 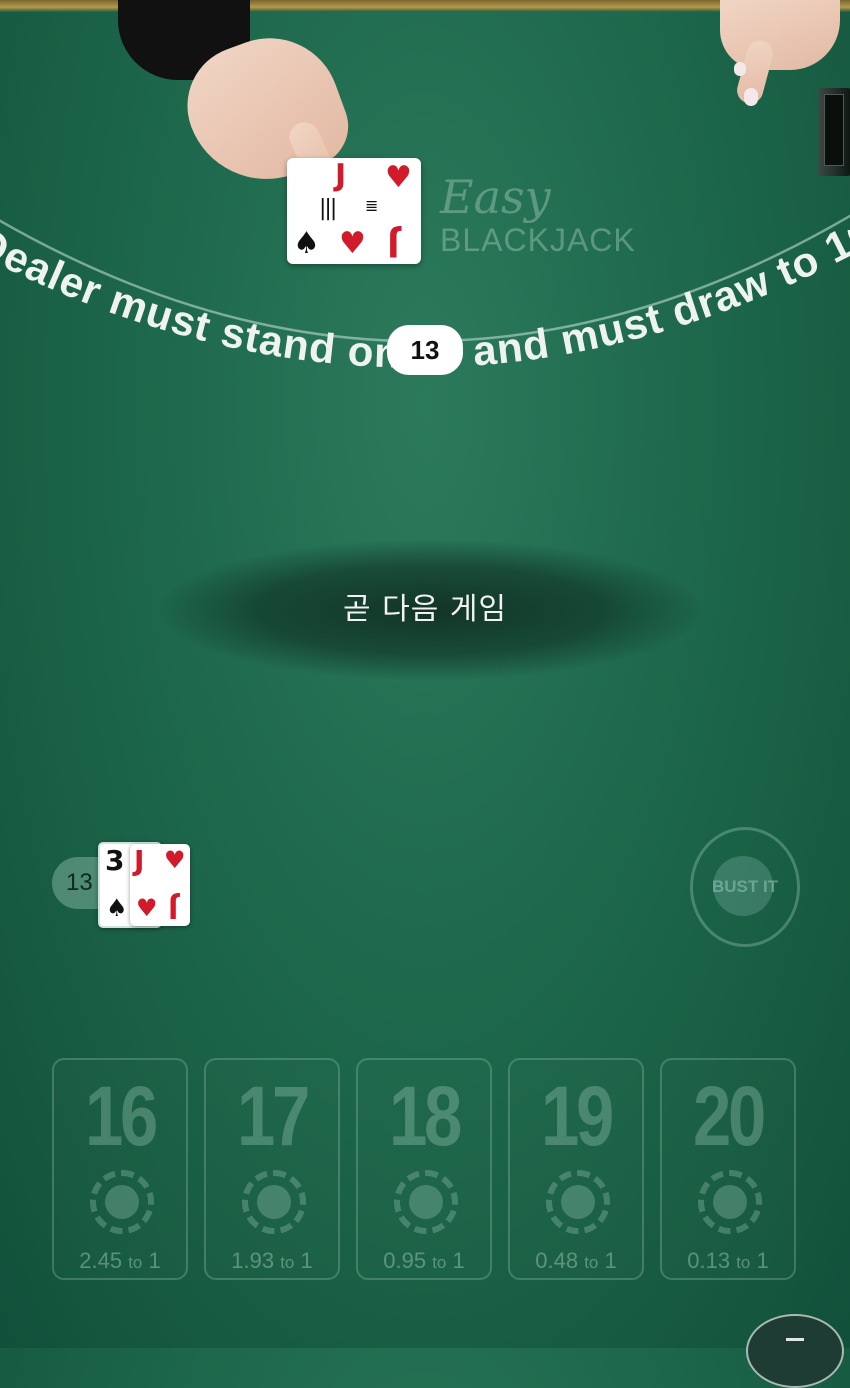 What do you see at coordinates (495, 197) in the screenshot?
I see `logo-easy: Easy` at bounding box center [495, 197].